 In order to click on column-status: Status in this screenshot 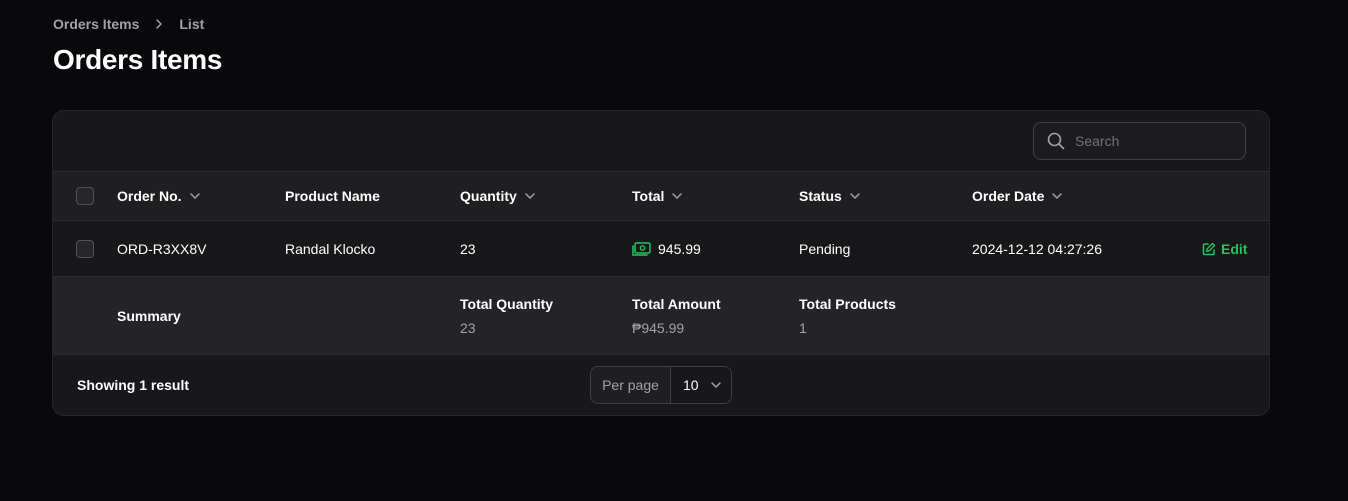, I will do `click(830, 196)`.